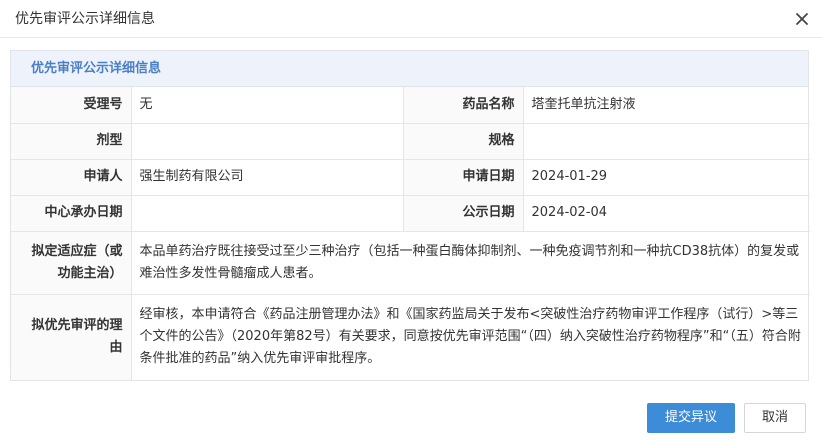 The height and width of the screenshot is (444, 822). I want to click on table-row: 受理号 无 药品名称 塔奎托单抗注射液, so click(410, 105).